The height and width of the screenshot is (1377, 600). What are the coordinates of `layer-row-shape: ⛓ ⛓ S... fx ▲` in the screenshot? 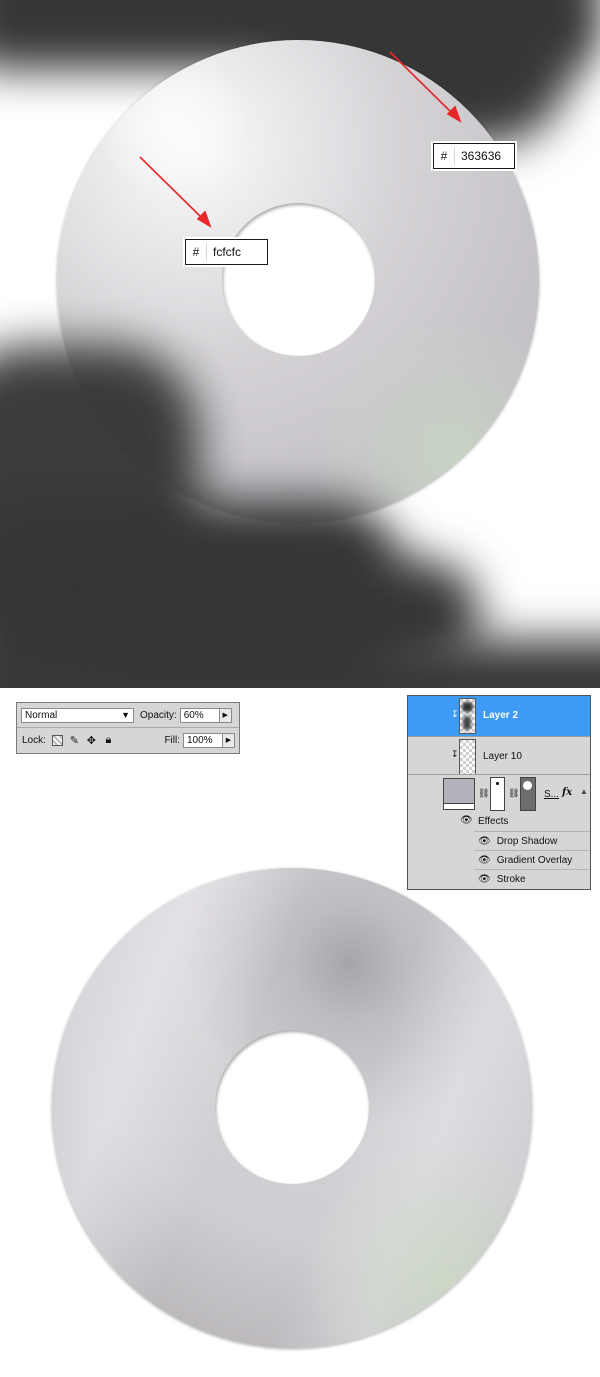 It's located at (499, 793).